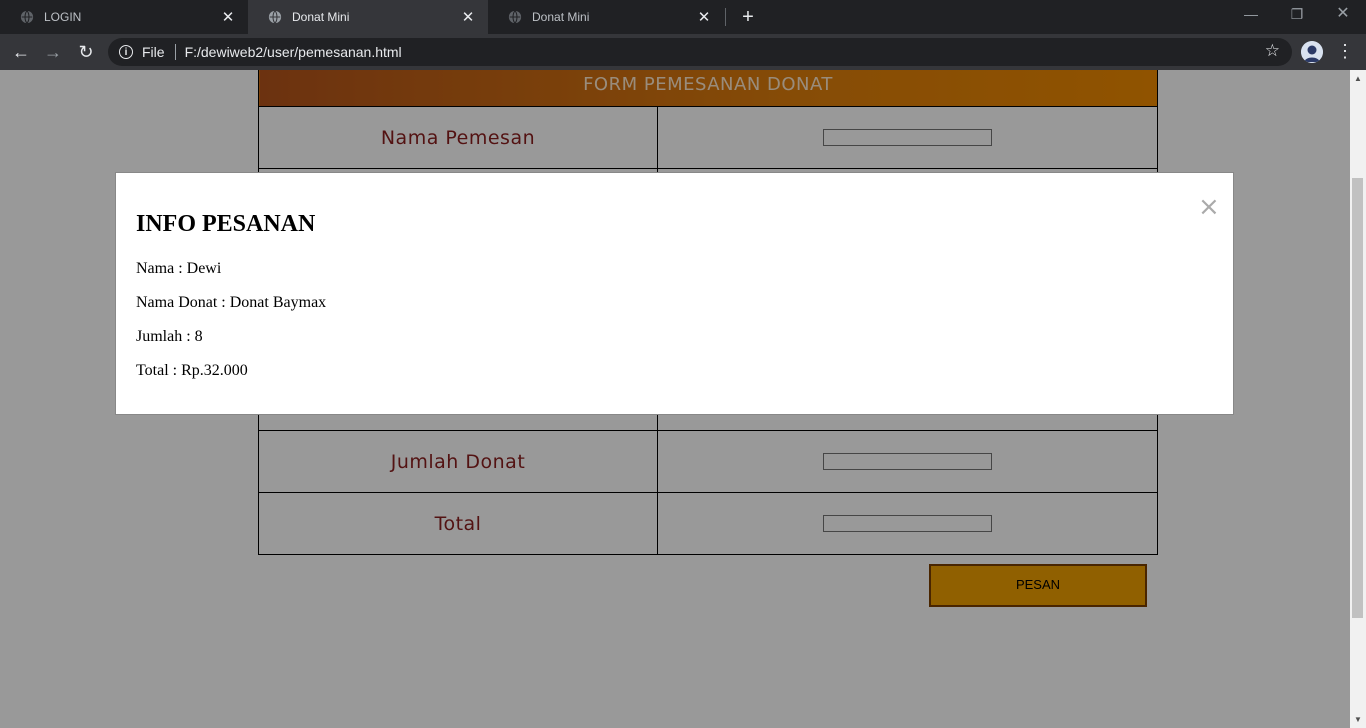  What do you see at coordinates (63, 17) in the screenshot?
I see `tab-title: LOGIN` at bounding box center [63, 17].